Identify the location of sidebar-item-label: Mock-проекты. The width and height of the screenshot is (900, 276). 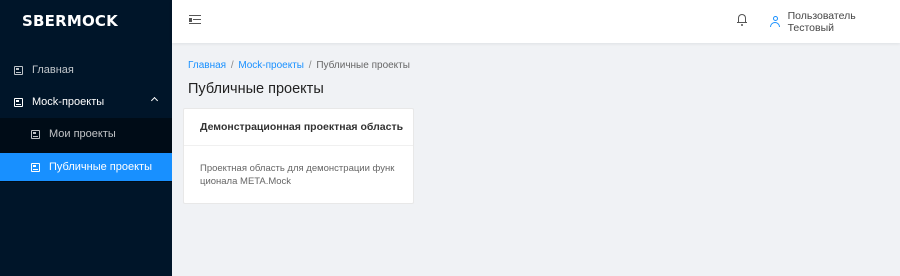
(68, 102).